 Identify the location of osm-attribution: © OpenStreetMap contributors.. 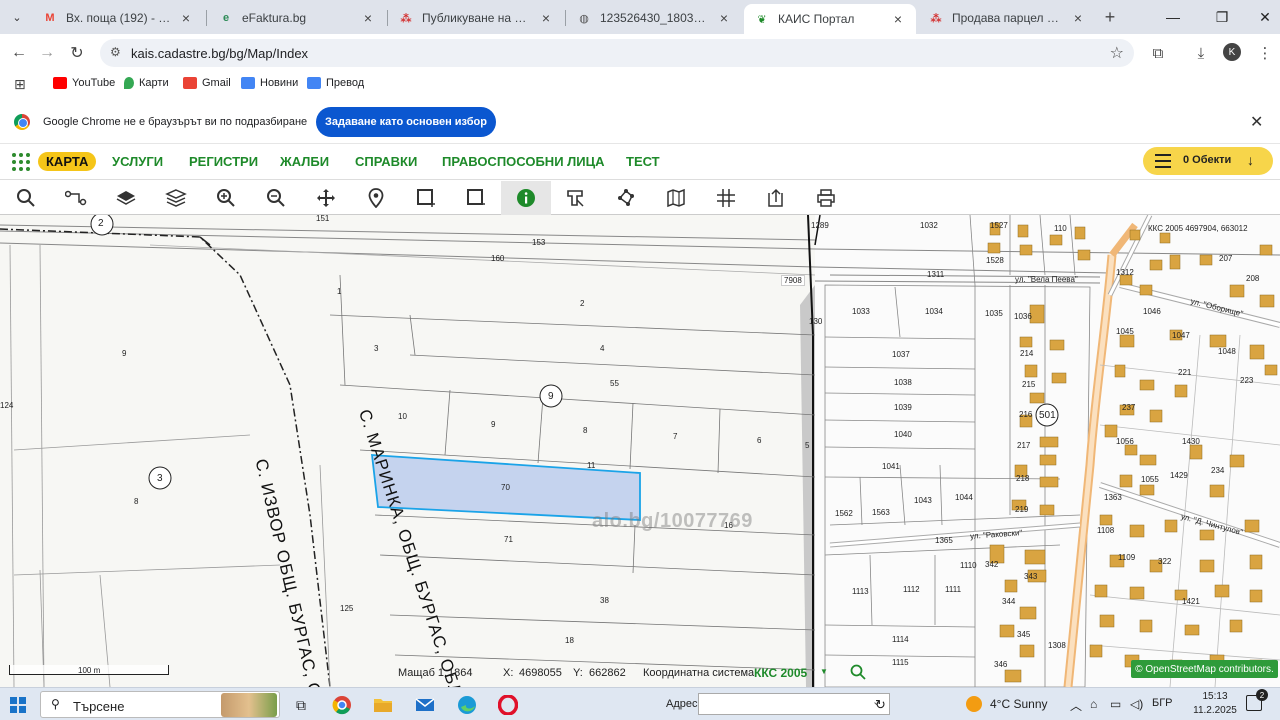
(1204, 669).